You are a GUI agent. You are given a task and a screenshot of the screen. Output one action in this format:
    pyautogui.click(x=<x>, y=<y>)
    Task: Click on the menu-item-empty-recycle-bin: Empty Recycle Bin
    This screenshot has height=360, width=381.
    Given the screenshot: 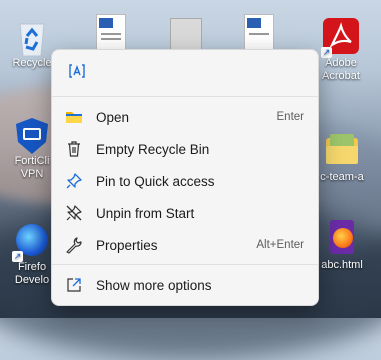 What is the action you would take?
    pyautogui.click(x=185, y=149)
    